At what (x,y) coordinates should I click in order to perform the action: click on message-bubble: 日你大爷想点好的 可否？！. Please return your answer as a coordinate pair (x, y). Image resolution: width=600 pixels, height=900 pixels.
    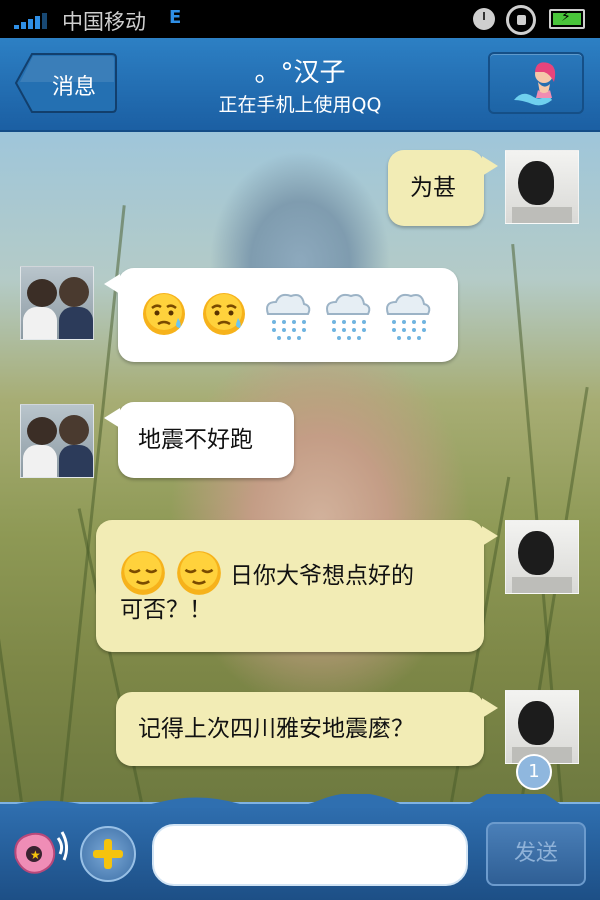
    Looking at the image, I should click on (297, 586).